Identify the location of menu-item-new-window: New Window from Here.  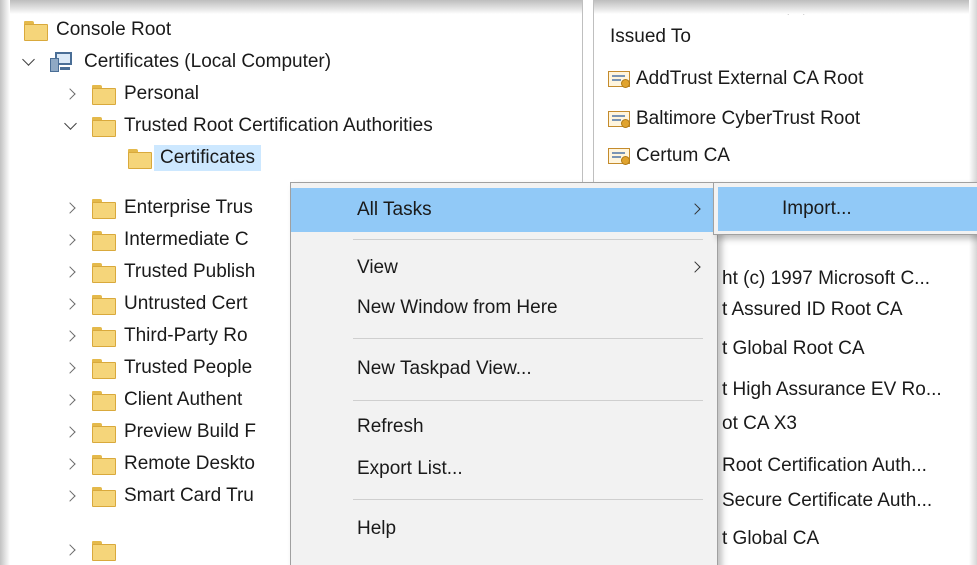
(504, 308).